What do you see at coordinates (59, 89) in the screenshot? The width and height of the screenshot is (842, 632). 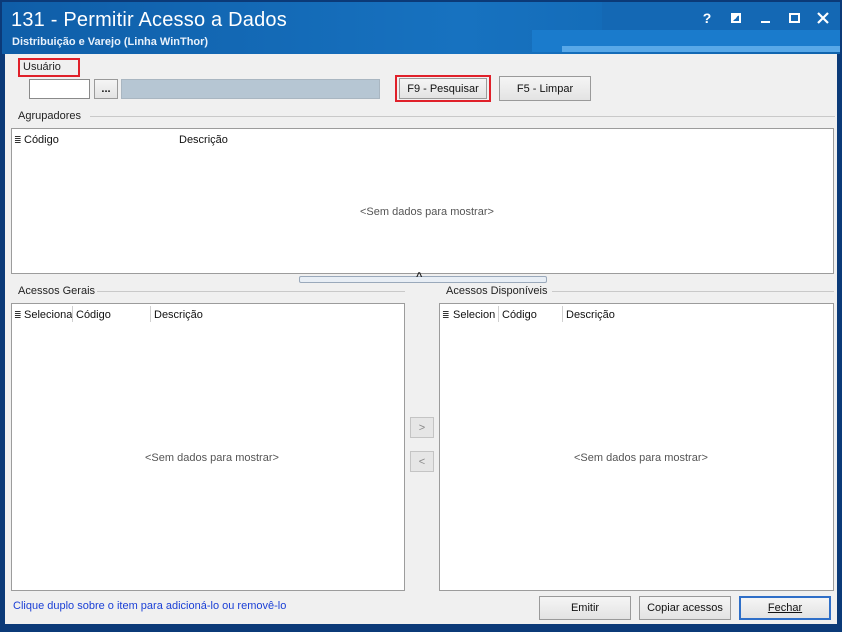 I see `usuario-code-input` at bounding box center [59, 89].